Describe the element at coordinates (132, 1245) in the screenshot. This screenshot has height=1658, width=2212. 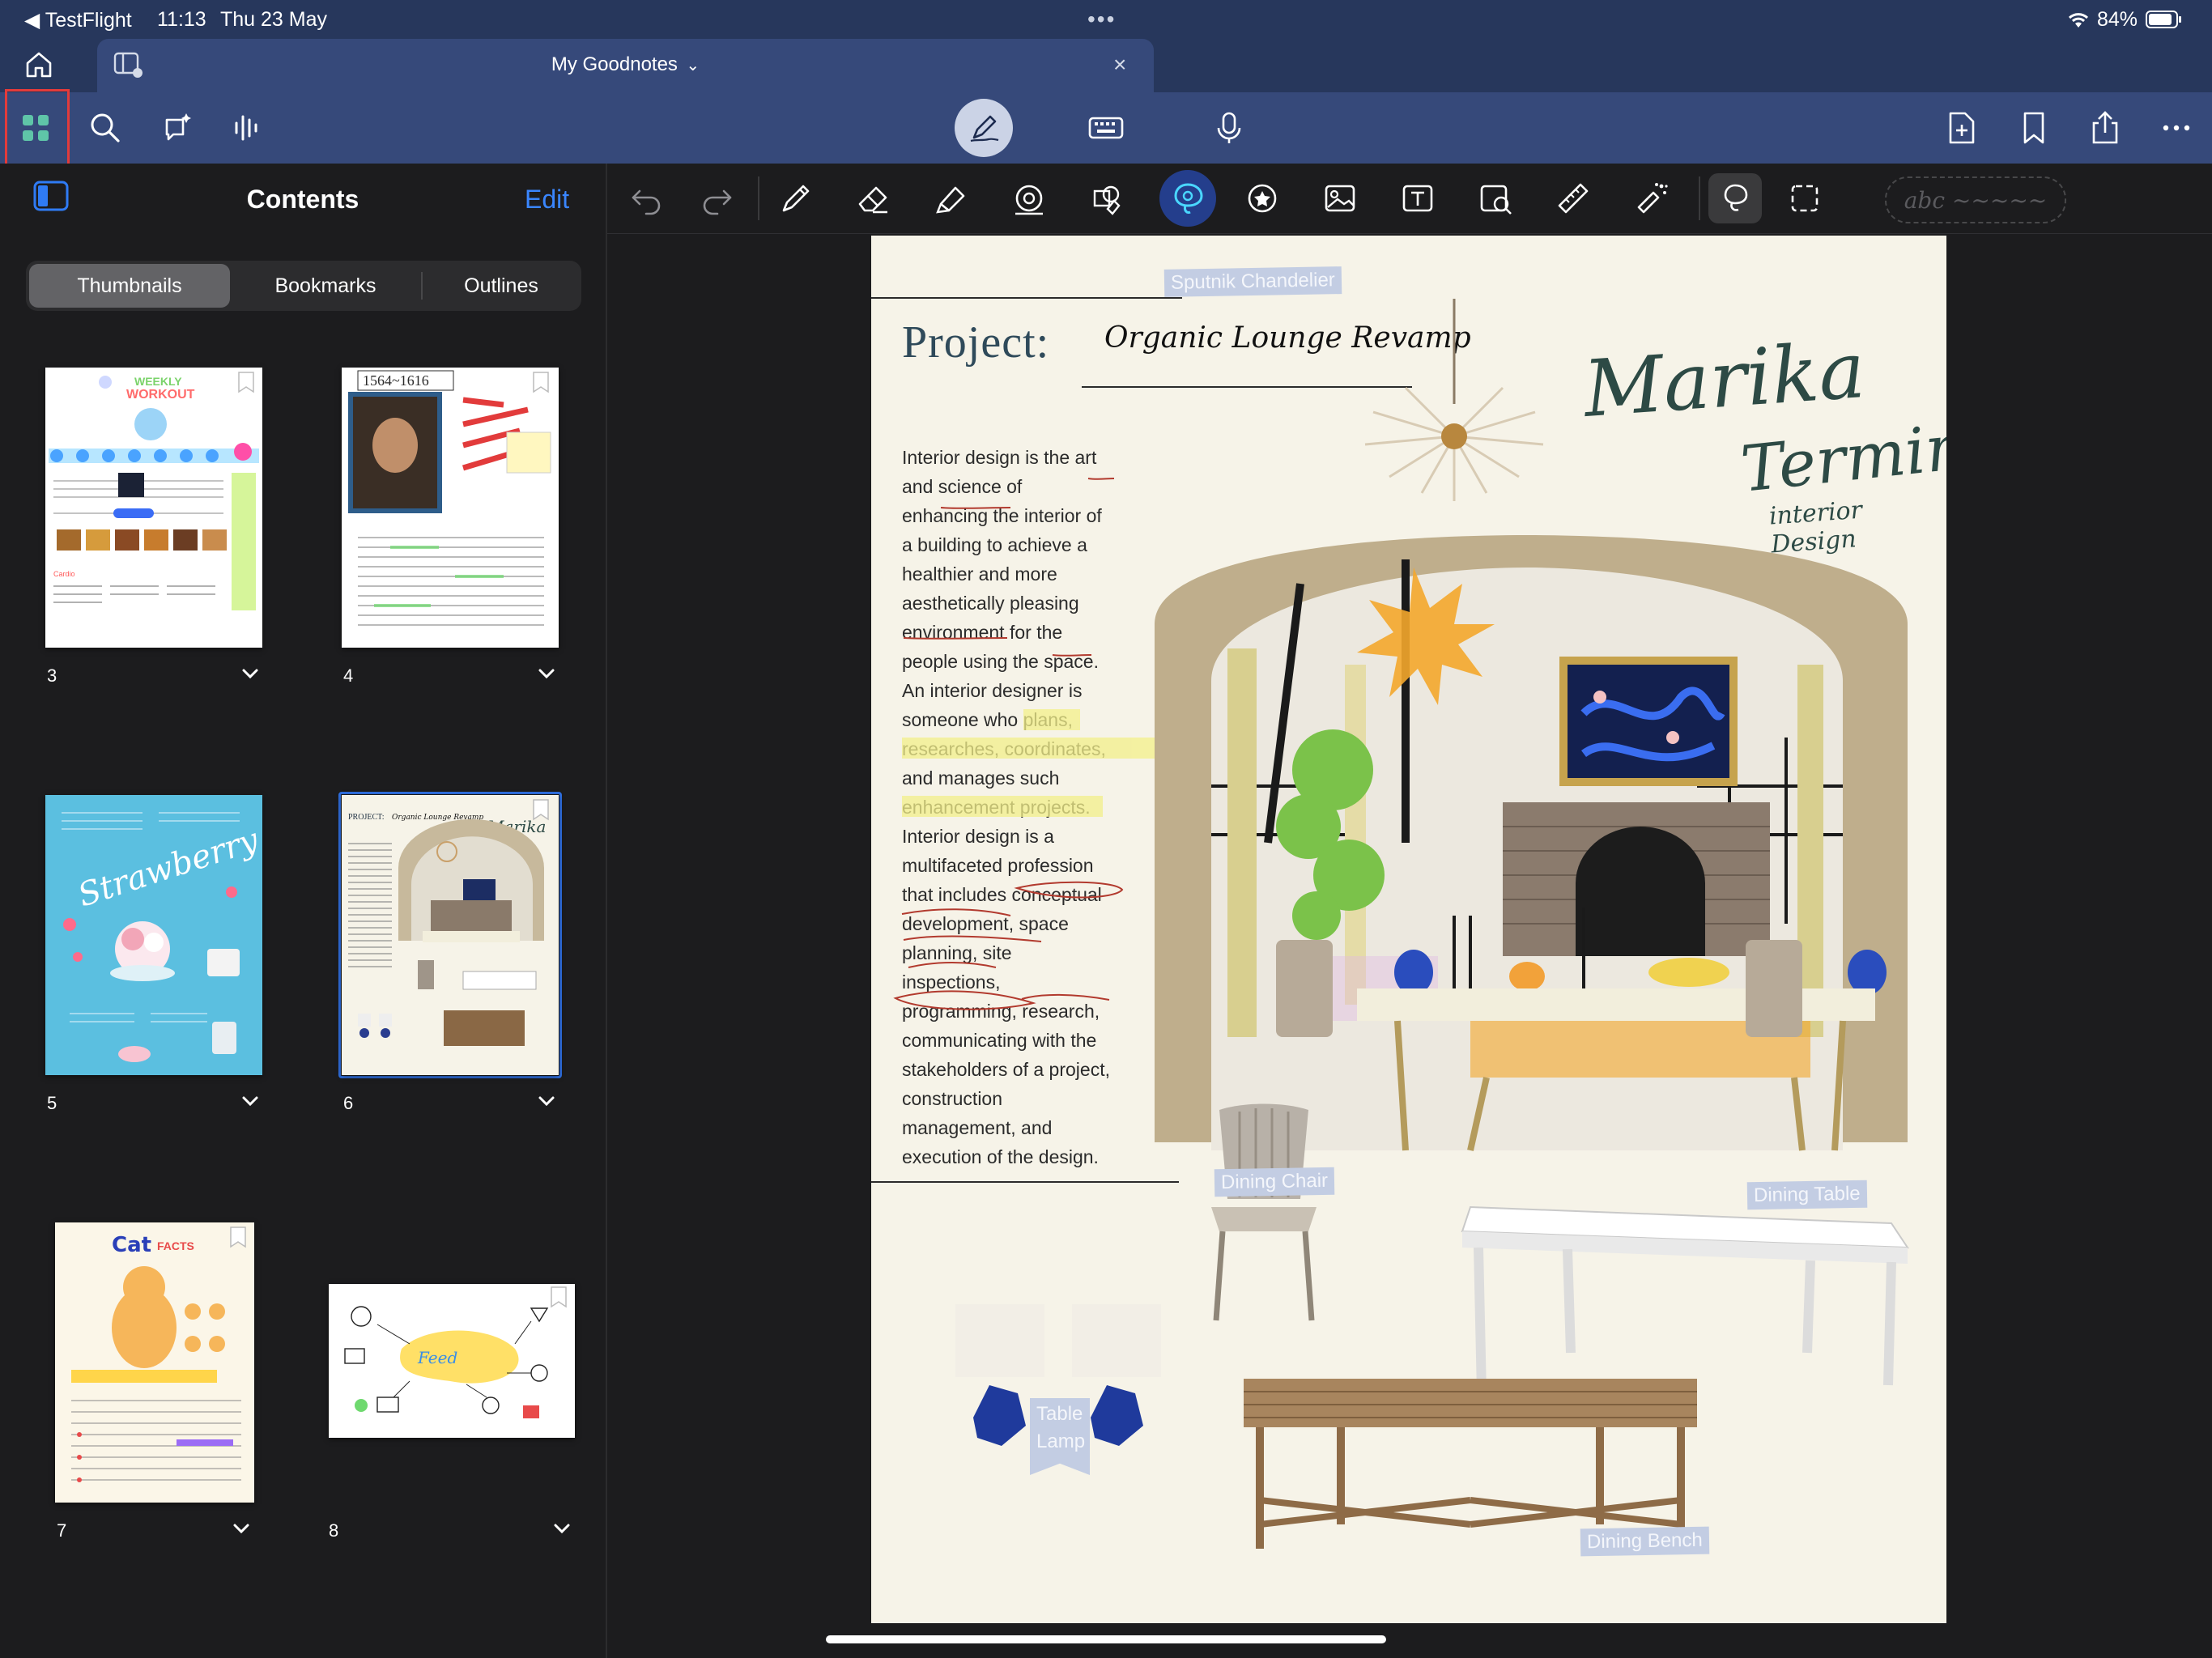
I see `svg-text: Cat` at that location.